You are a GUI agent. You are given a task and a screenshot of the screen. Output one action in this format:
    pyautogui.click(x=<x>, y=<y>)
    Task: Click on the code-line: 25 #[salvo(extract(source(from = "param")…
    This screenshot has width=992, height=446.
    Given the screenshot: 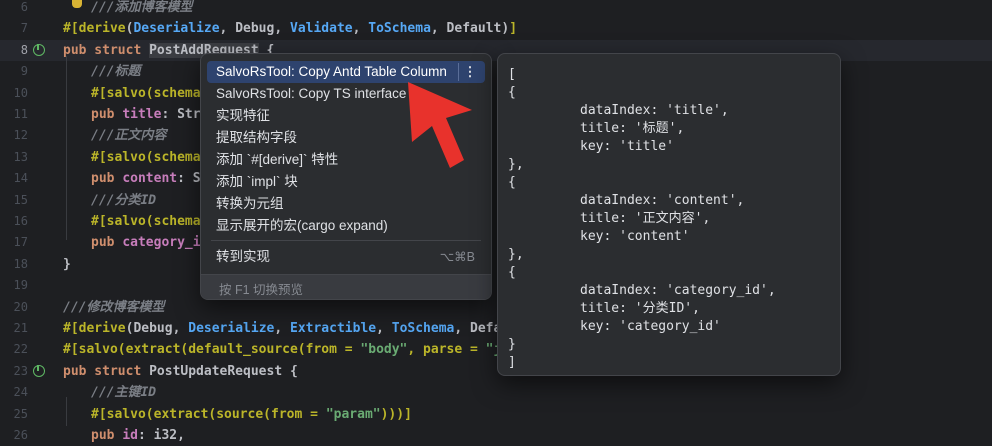 What is the action you would take?
    pyautogui.click(x=496, y=414)
    